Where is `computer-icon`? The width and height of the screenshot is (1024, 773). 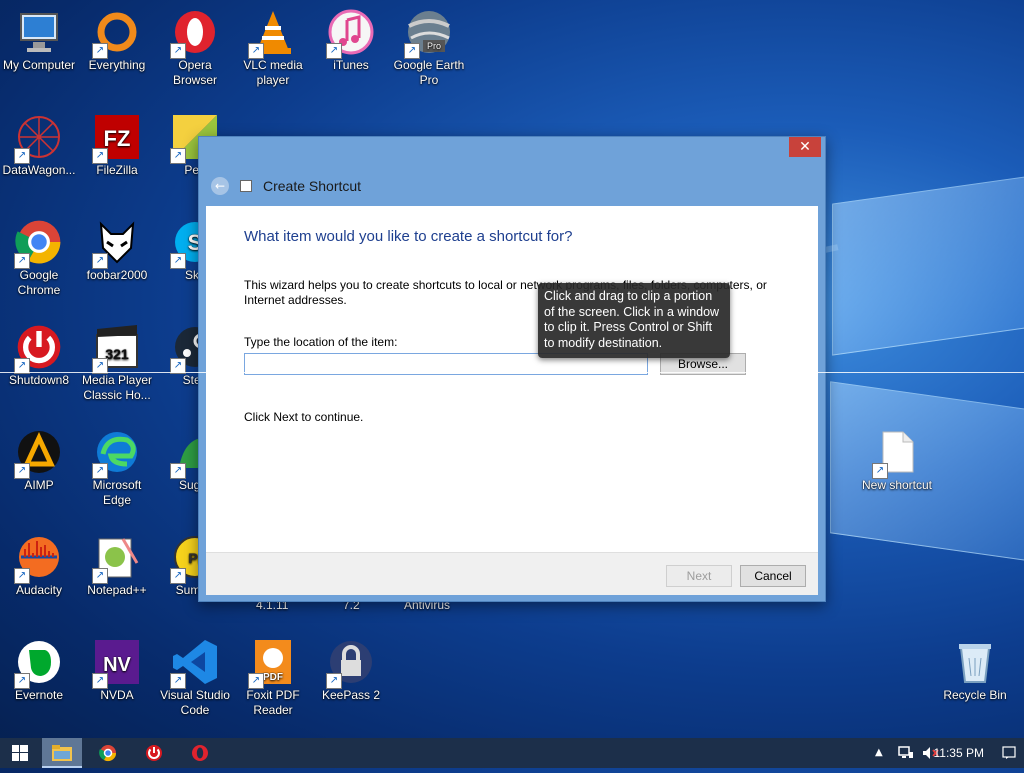
computer-icon is located at coordinates (39, 32).